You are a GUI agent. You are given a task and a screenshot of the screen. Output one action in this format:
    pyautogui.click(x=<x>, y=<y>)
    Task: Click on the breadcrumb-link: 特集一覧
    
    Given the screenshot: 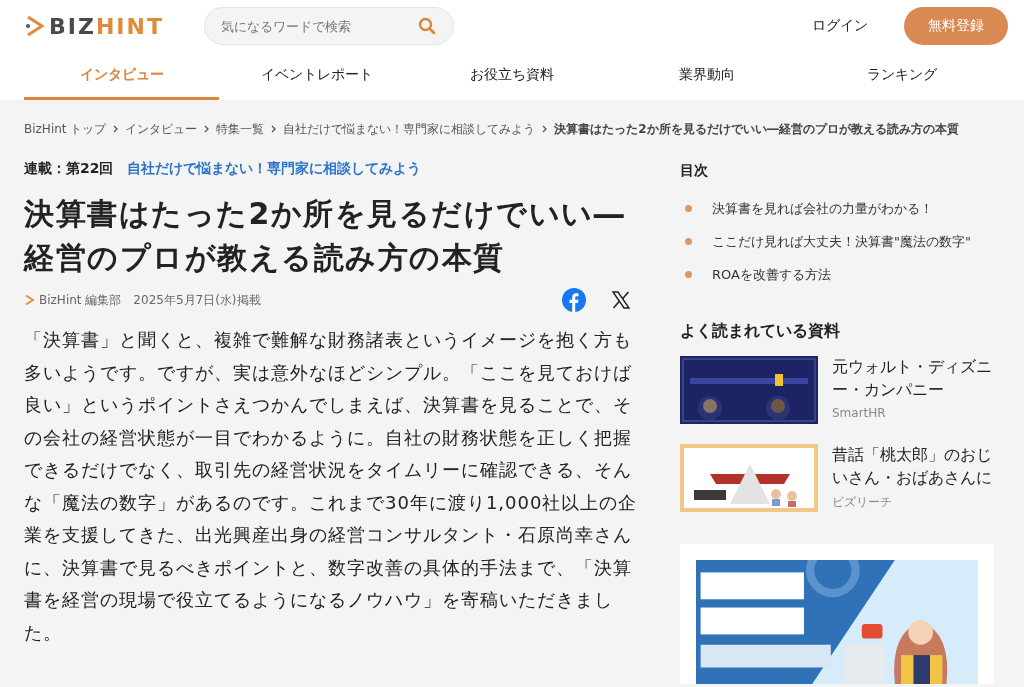 What is the action you would take?
    pyautogui.click(x=240, y=129)
    